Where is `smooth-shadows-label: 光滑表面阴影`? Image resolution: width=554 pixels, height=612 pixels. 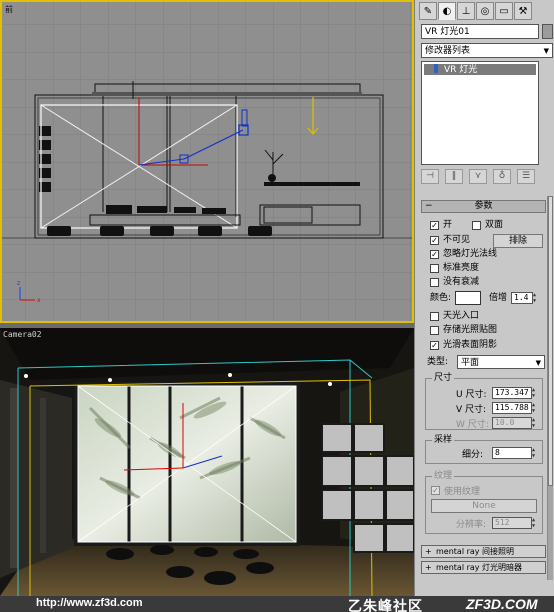 smooth-shadows-label: 光滑表面阴影 is located at coordinates (470, 345).